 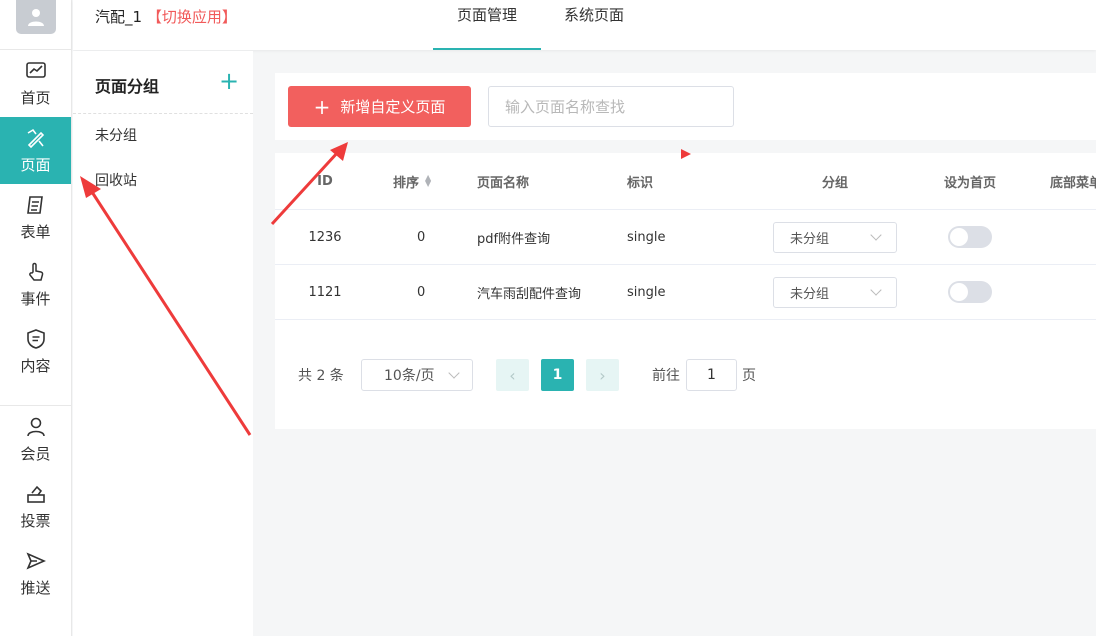 I want to click on send-icon, so click(x=36, y=561).